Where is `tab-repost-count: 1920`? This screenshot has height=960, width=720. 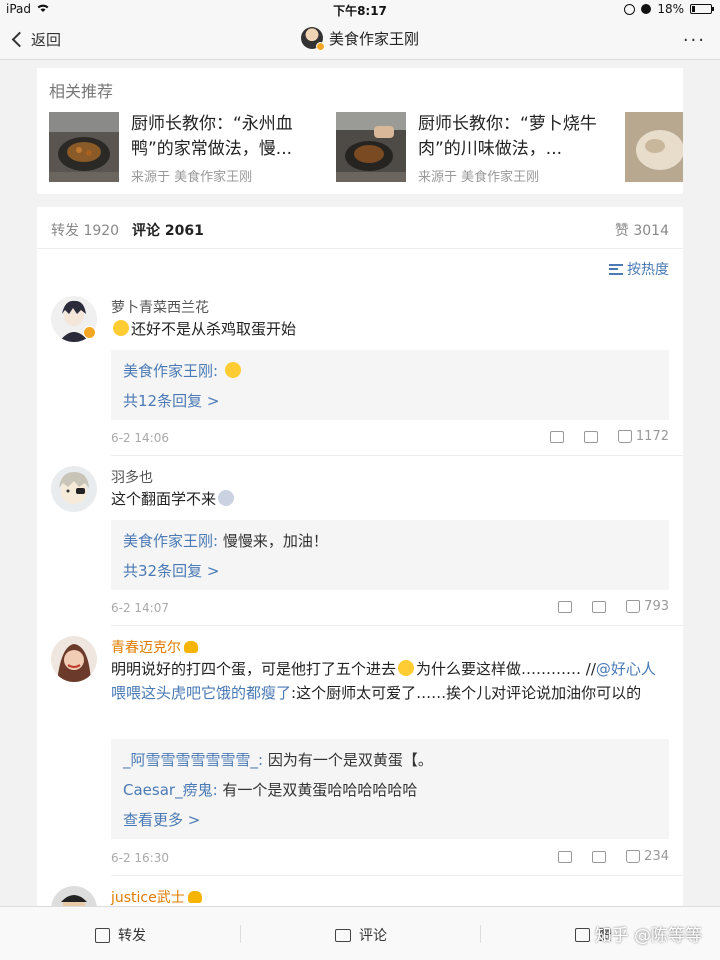 tab-repost-count: 1920 is located at coordinates (101, 231).